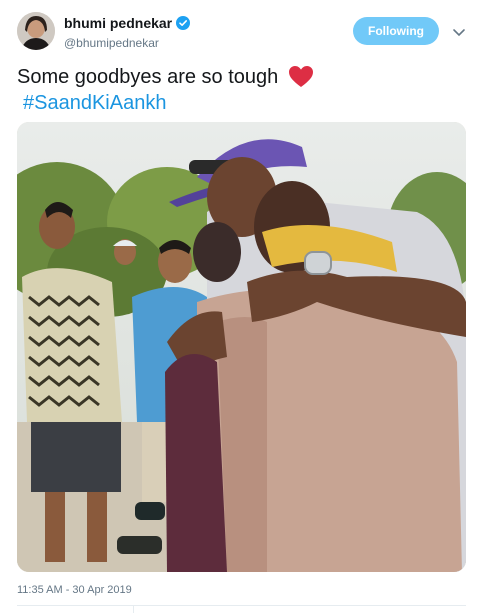 Image resolution: width=487 pixels, height=613 pixels. Describe the element at coordinates (127, 32) in the screenshot. I see `author-block: bhumi pednekar @bhumipednekar` at that location.